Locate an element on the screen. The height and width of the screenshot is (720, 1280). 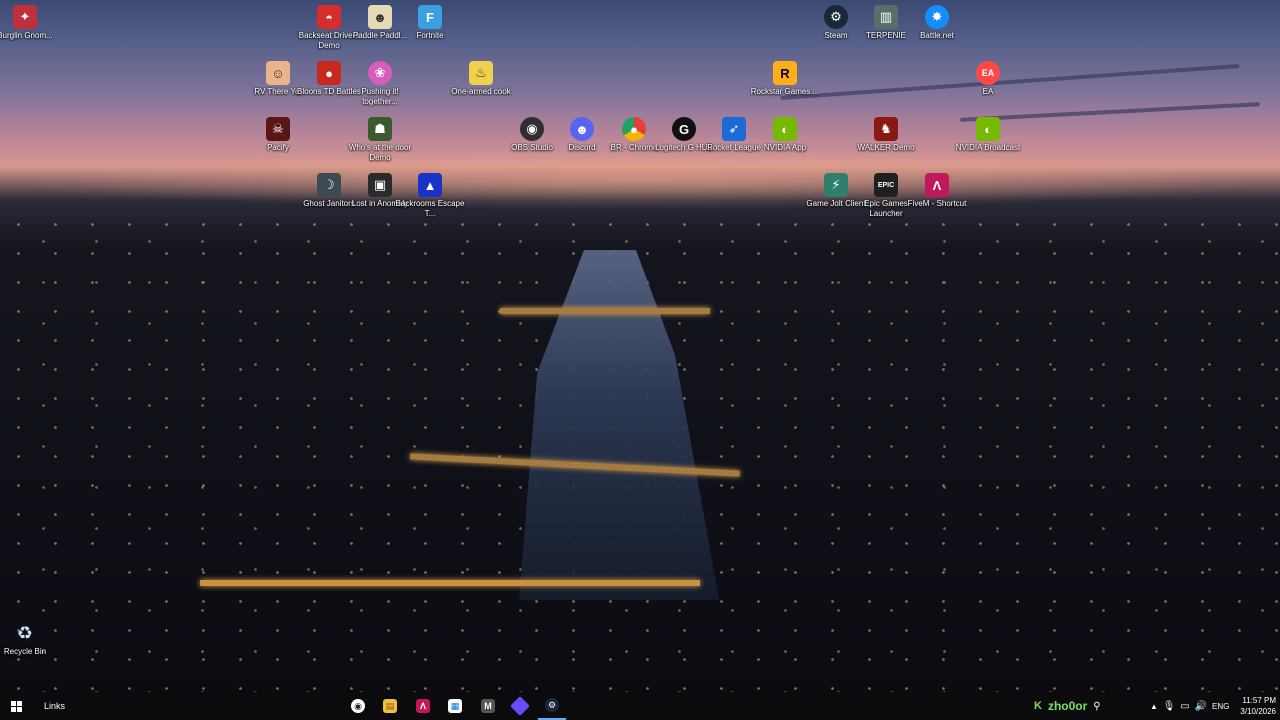
windows-start-icon is located at coordinates (16, 706).